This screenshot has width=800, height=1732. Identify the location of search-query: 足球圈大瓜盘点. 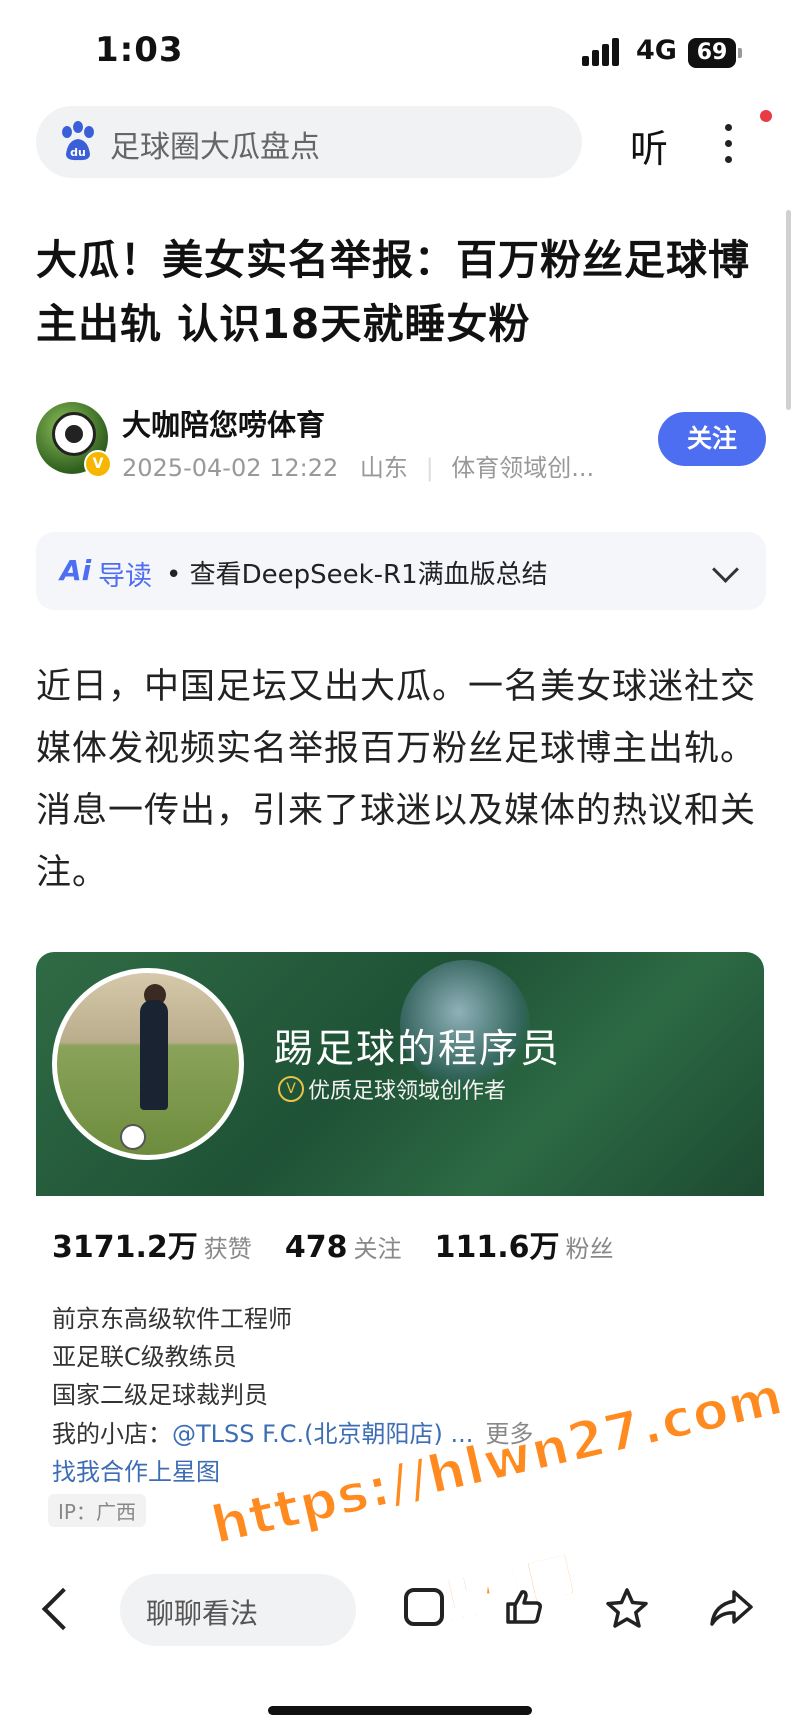
(215, 147).